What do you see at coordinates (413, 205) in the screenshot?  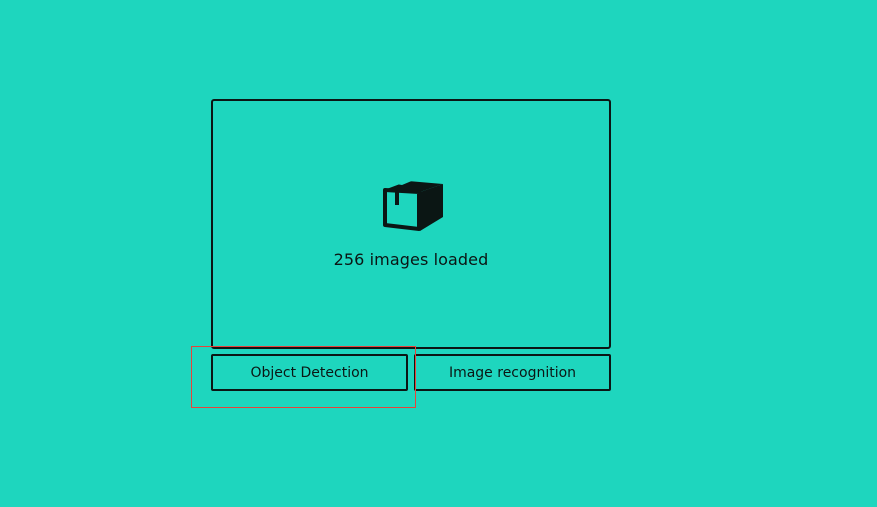 I see `package-box-icon` at bounding box center [413, 205].